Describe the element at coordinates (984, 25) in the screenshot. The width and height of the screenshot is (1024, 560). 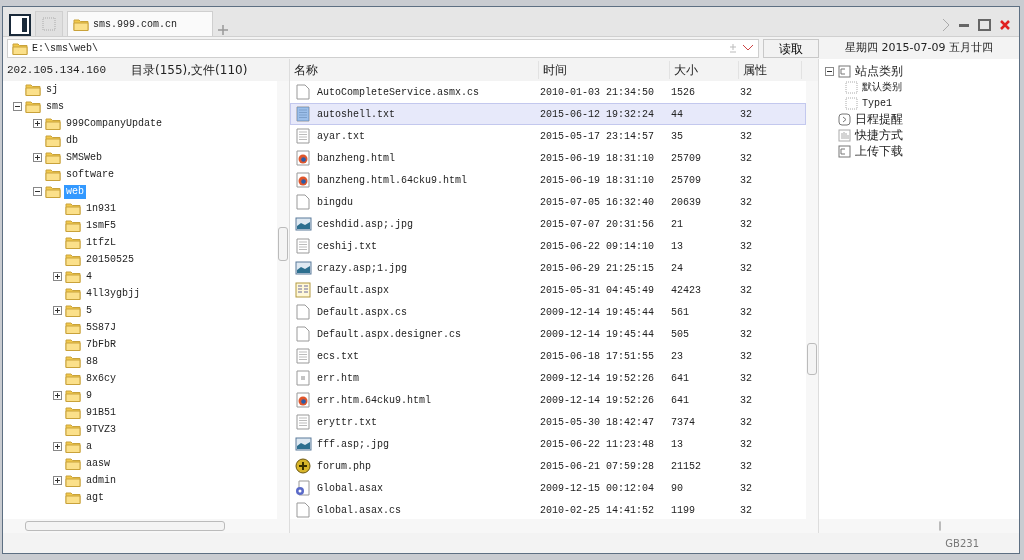
I see `maximize-icon` at that location.